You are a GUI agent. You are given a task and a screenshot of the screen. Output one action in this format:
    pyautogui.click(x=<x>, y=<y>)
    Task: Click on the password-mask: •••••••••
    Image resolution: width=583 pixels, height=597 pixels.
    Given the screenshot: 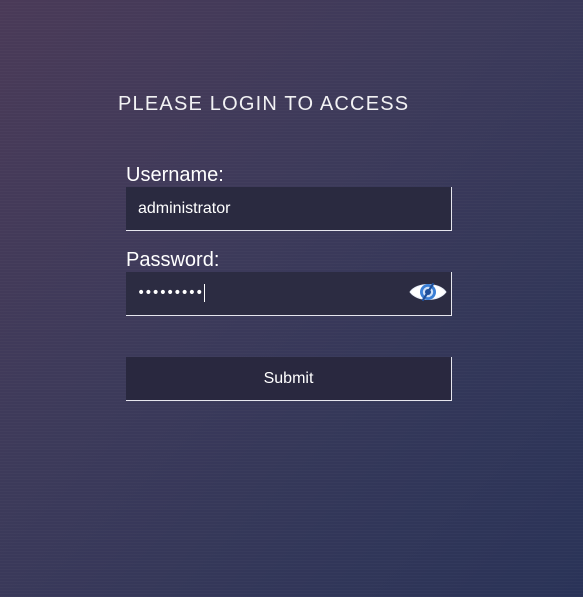 What is the action you would take?
    pyautogui.click(x=170, y=293)
    